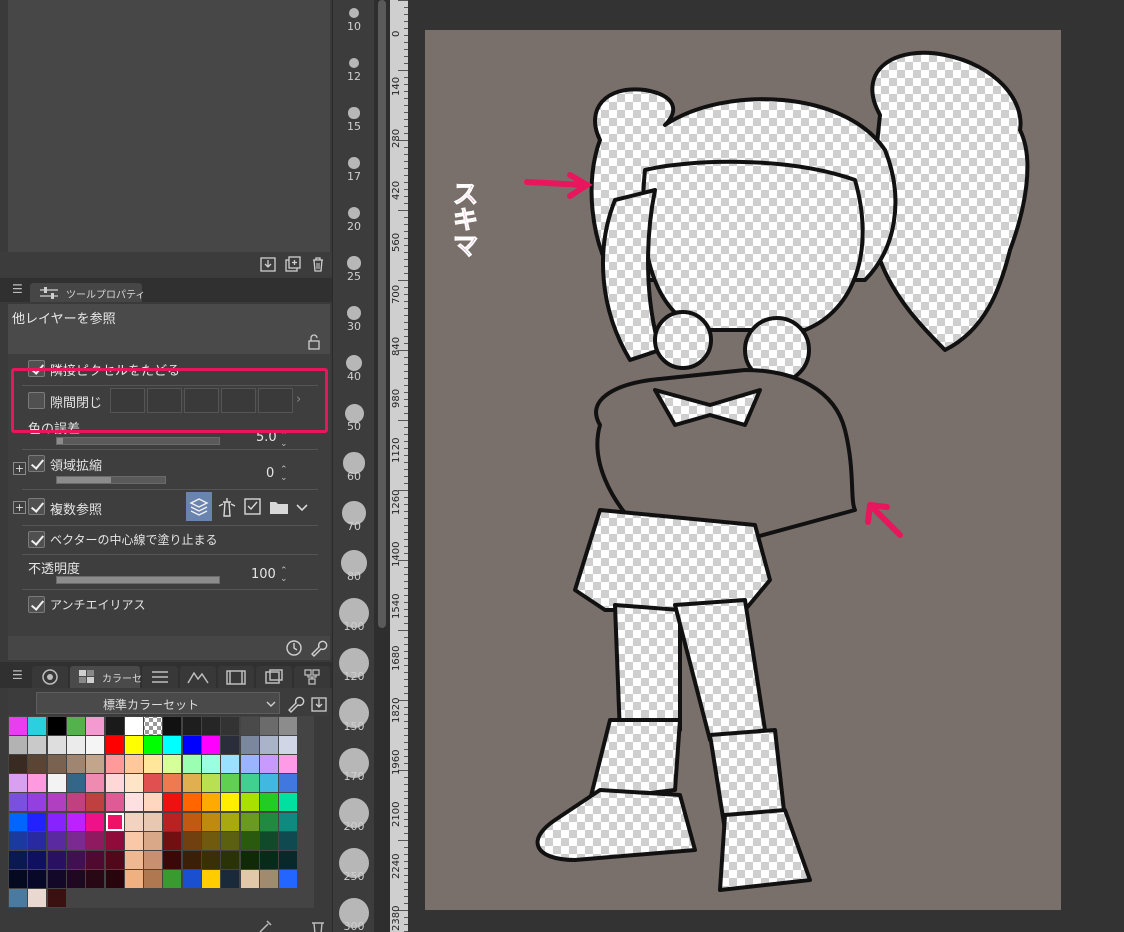 The height and width of the screenshot is (932, 1124). Describe the element at coordinates (199, 506) in the screenshot. I see `ref-all-layers-button` at that location.